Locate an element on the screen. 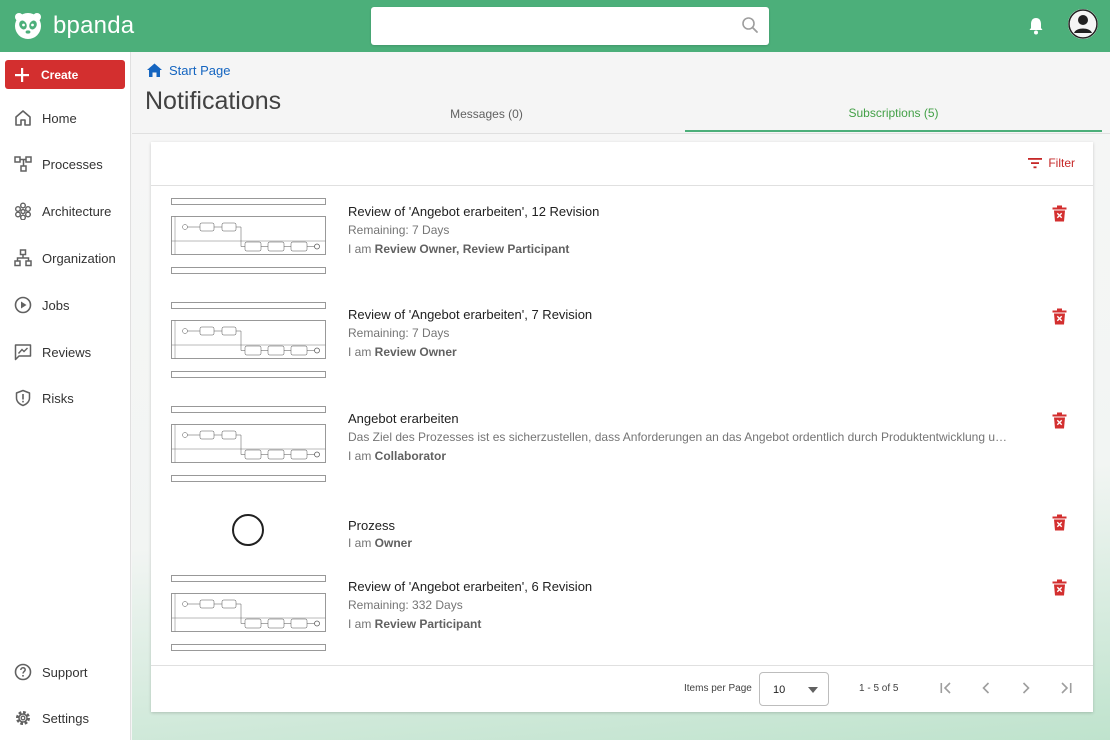 The height and width of the screenshot is (740, 1110). sidebar-item-processes: Processes is located at coordinates (65, 164).